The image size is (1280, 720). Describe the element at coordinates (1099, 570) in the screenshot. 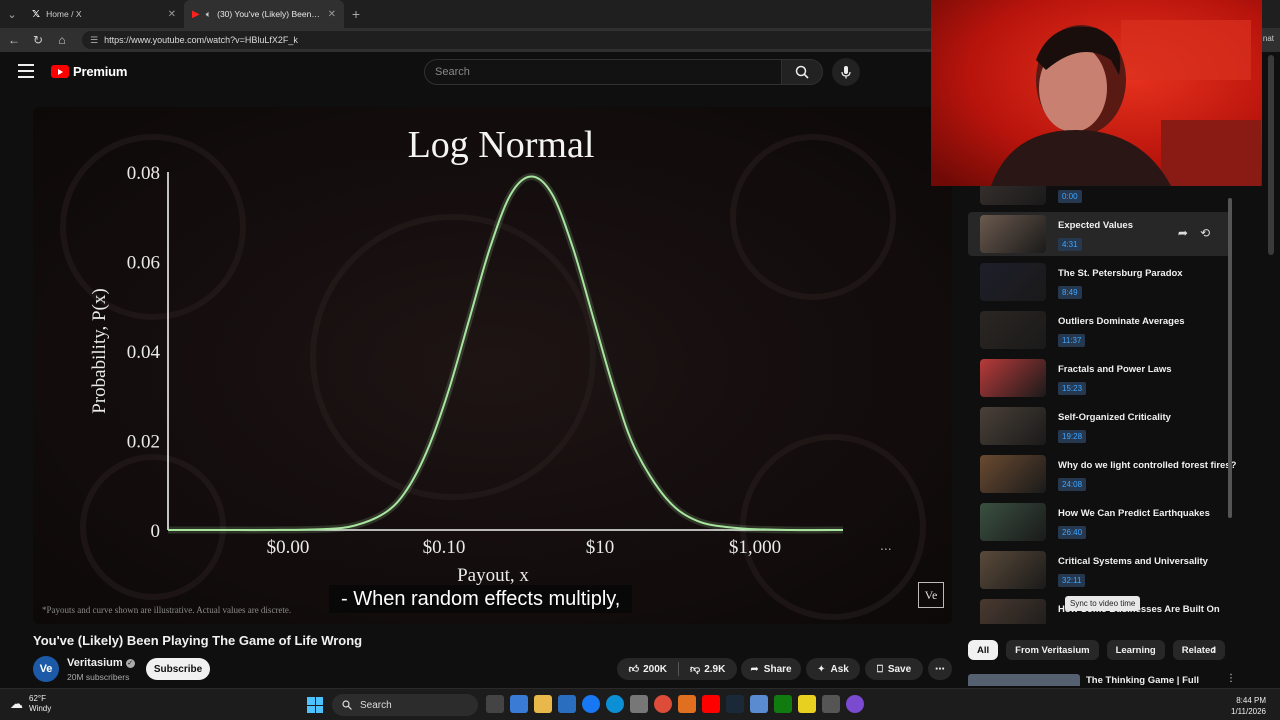

I see `chapter-item: Critical Systems and Universality 32:11` at that location.